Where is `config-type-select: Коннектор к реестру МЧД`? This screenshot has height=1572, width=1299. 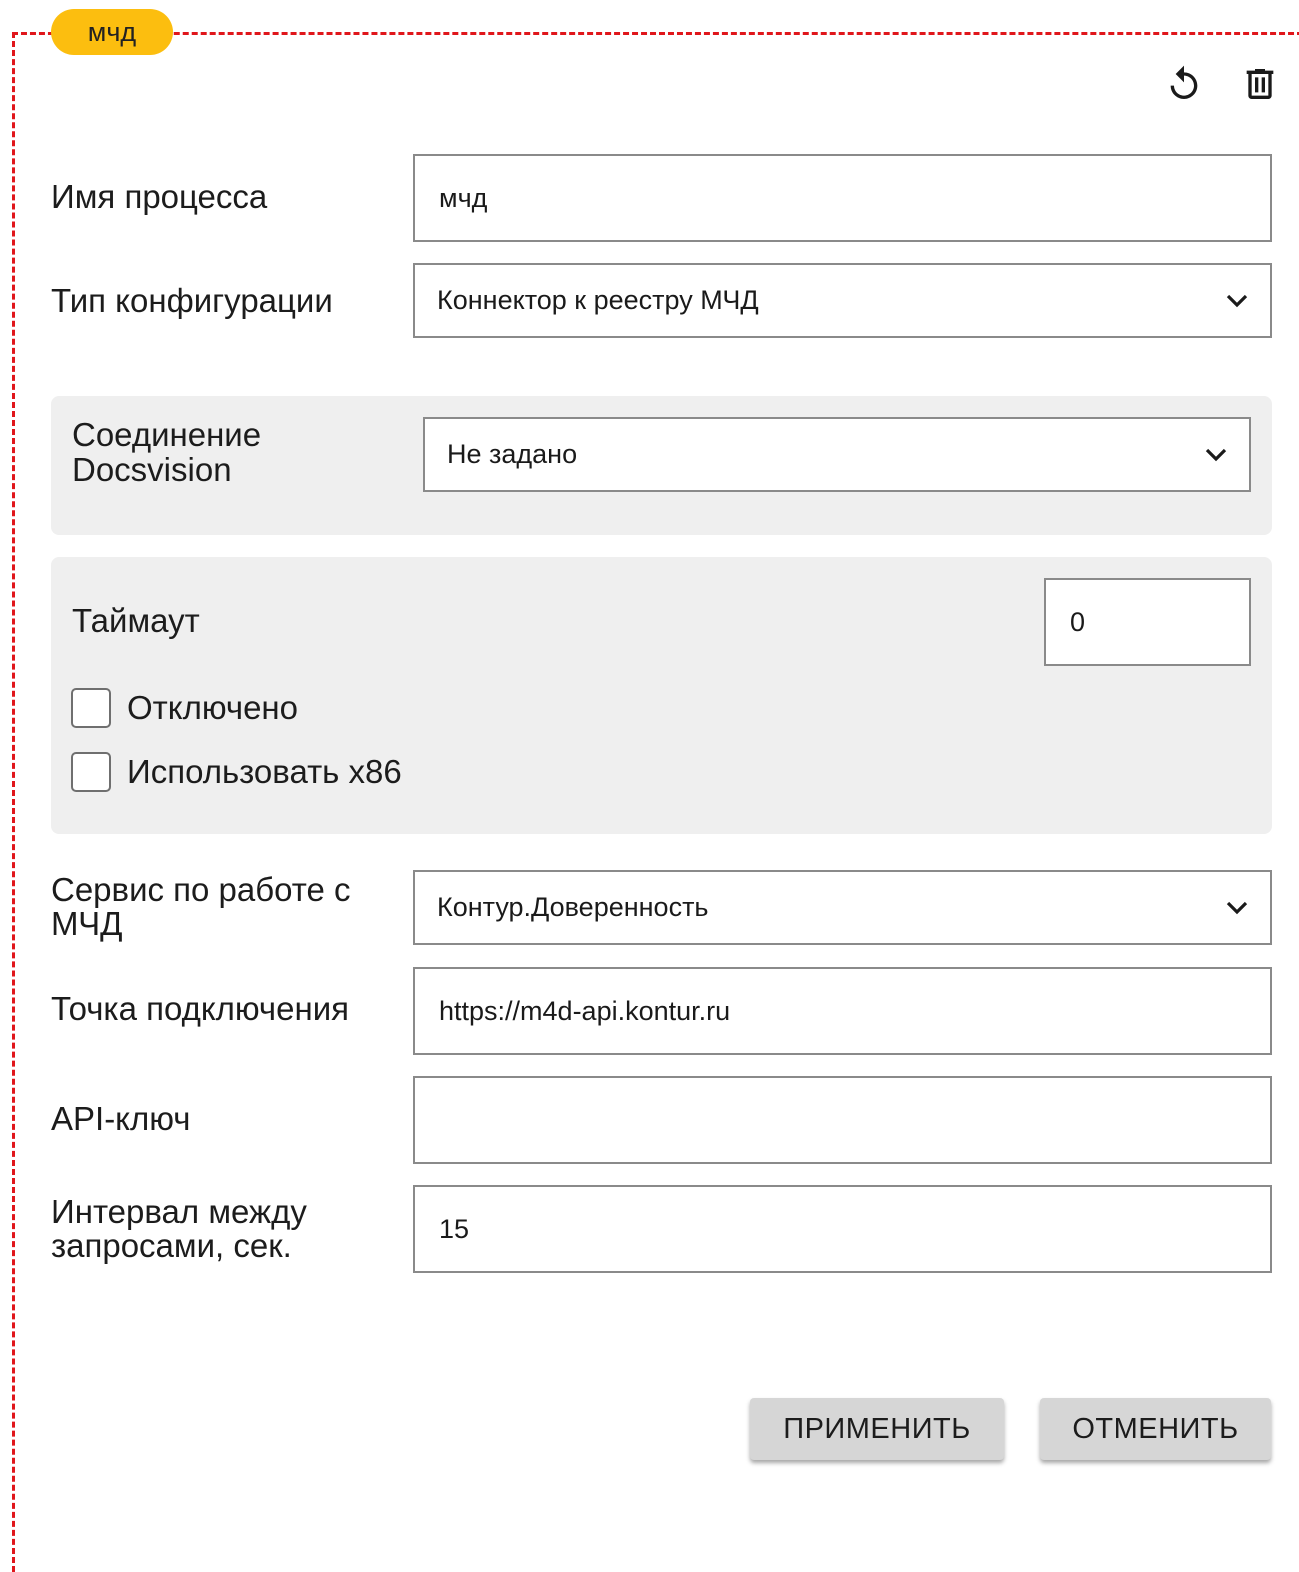
config-type-select: Коннектор к реестру МЧД is located at coordinates (842, 300).